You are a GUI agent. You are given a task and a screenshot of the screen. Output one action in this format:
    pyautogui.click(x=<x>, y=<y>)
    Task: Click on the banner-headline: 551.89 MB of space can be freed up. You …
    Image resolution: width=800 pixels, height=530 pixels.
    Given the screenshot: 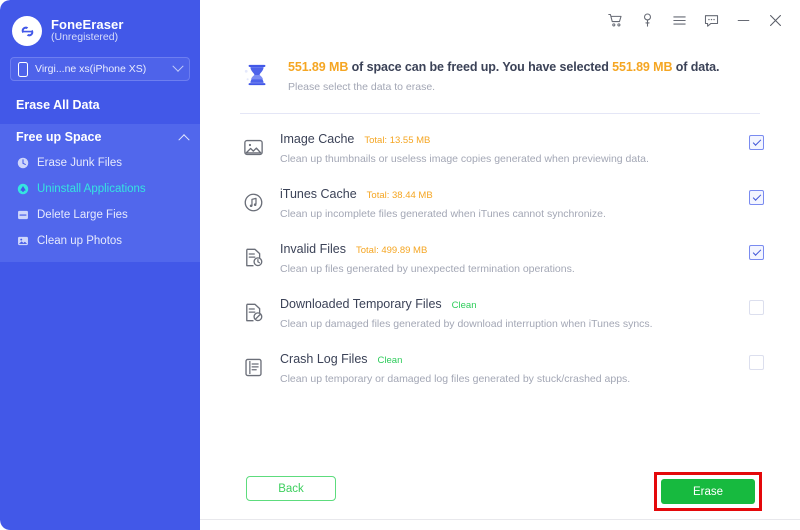 What is the action you would take?
    pyautogui.click(x=504, y=67)
    